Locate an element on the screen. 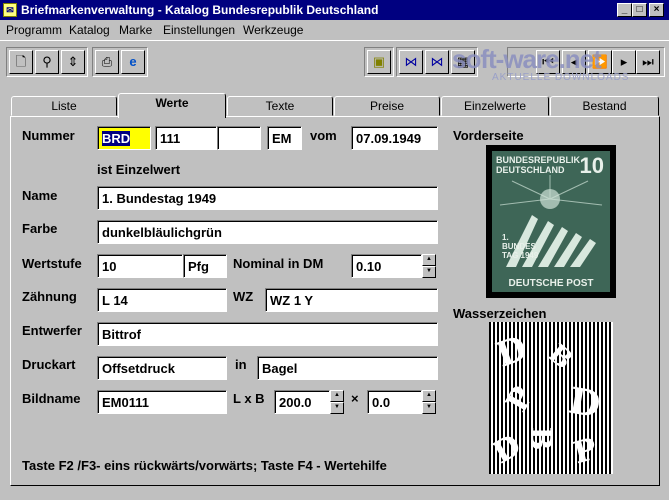 The width and height of the screenshot is (669, 500). new-document-icon: 🗋 is located at coordinates (21, 62).